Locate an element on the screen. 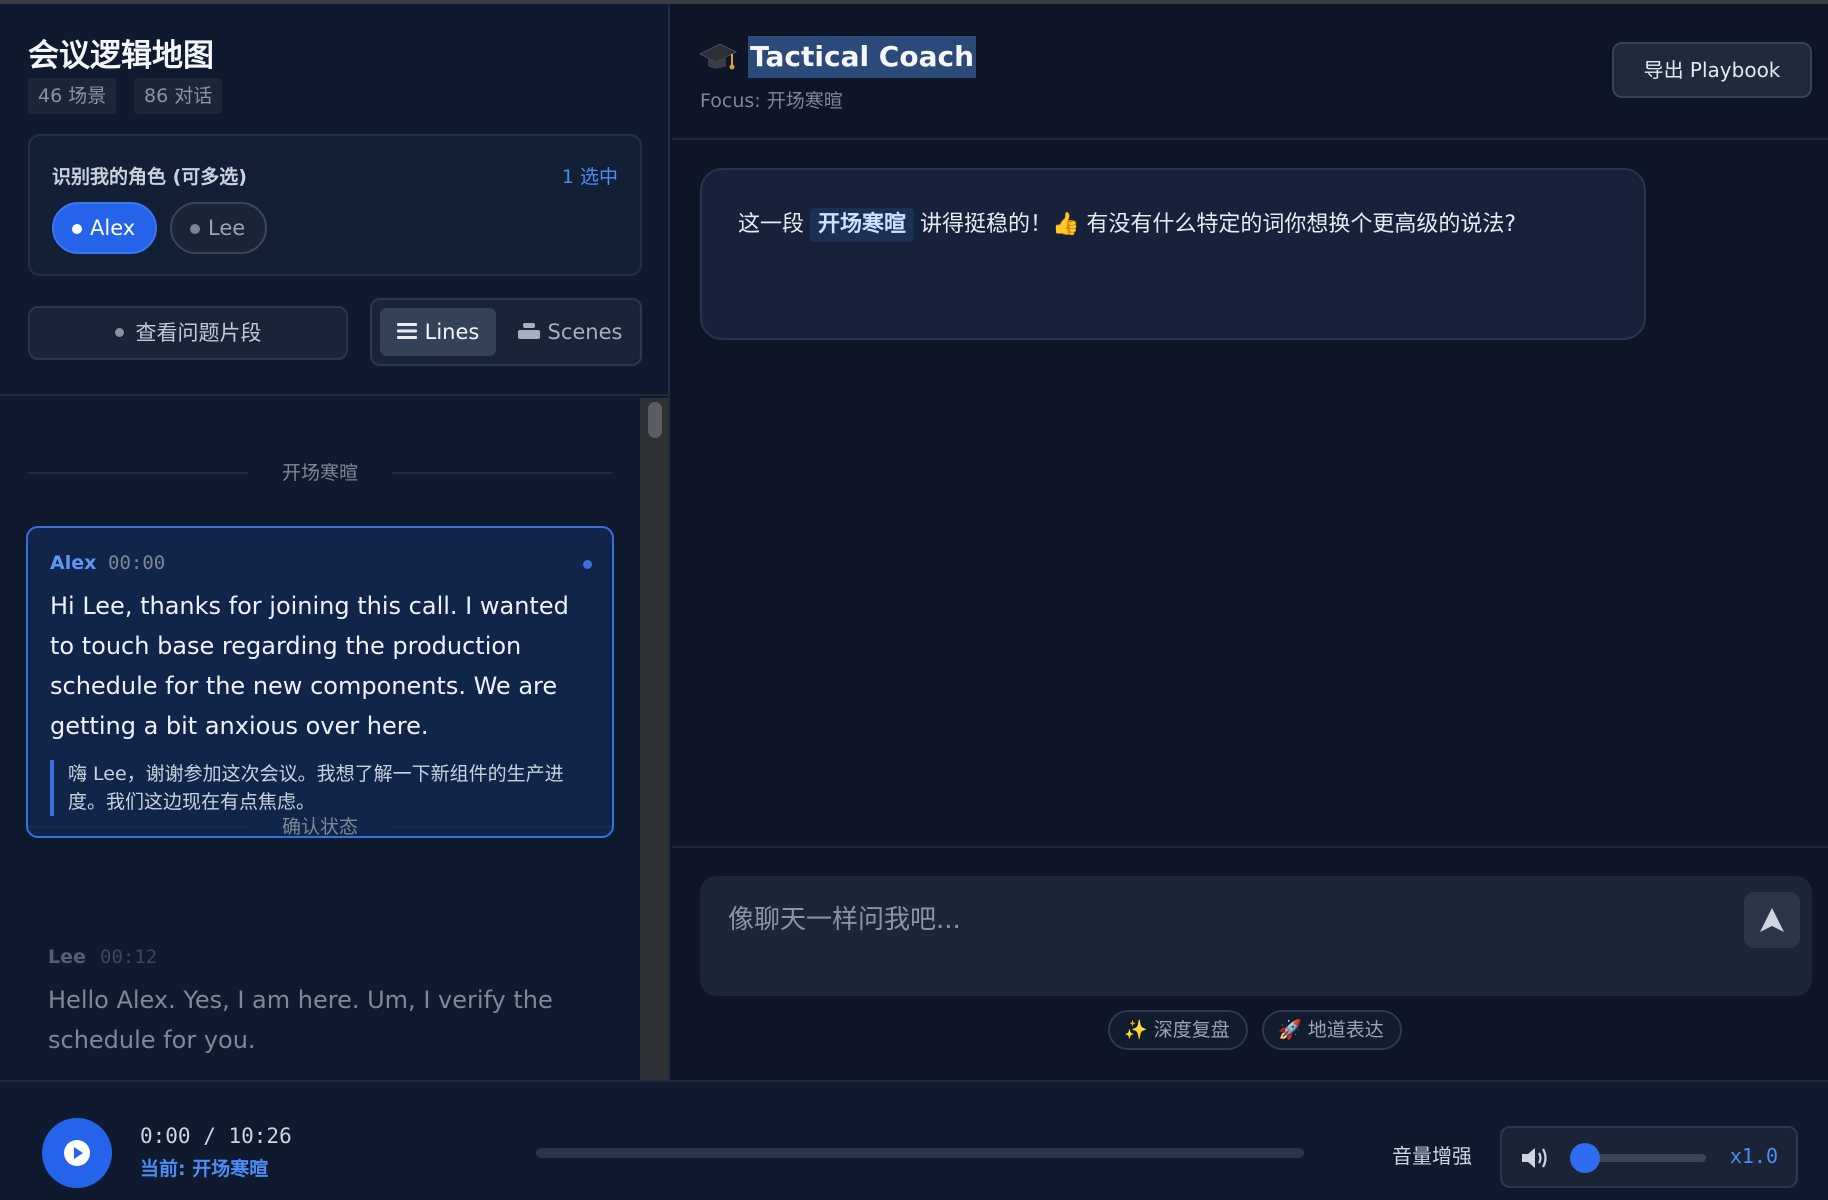  stack-icon is located at coordinates (528, 331).